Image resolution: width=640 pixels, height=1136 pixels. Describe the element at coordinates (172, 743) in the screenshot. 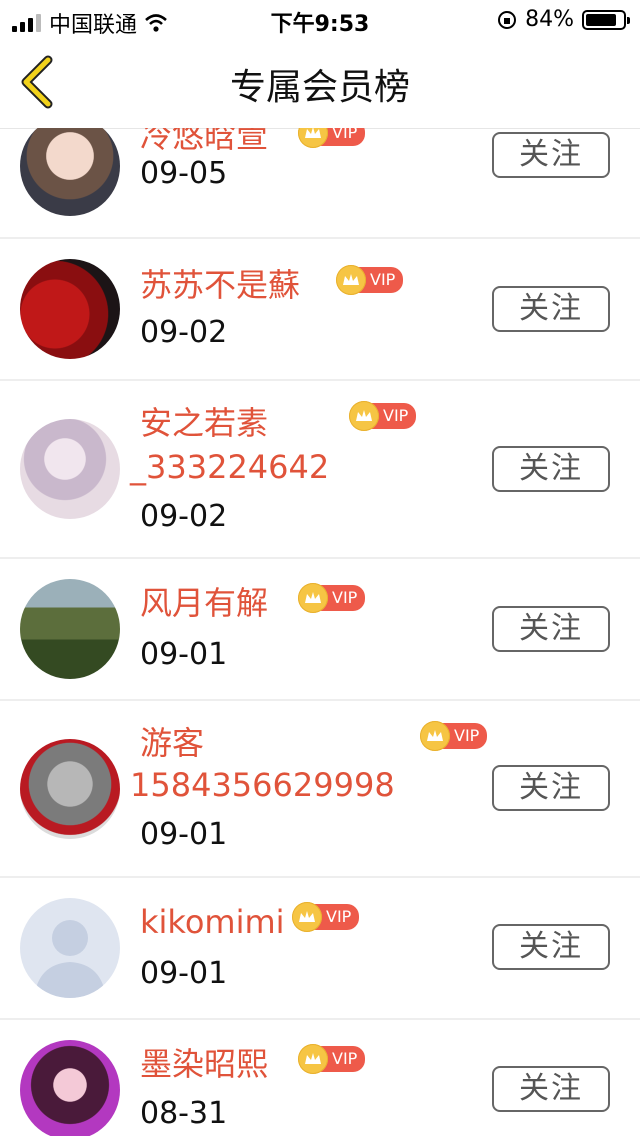

I see `member-name: 游客` at that location.